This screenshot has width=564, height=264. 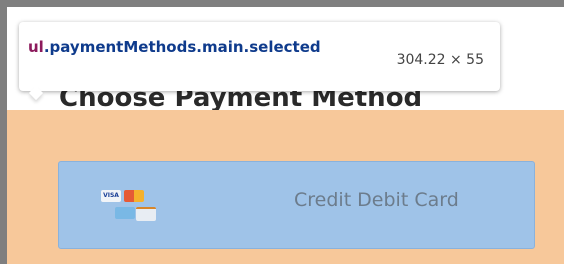 I want to click on element-selector: ul.paymentMethods.main.selected, so click(x=195, y=47).